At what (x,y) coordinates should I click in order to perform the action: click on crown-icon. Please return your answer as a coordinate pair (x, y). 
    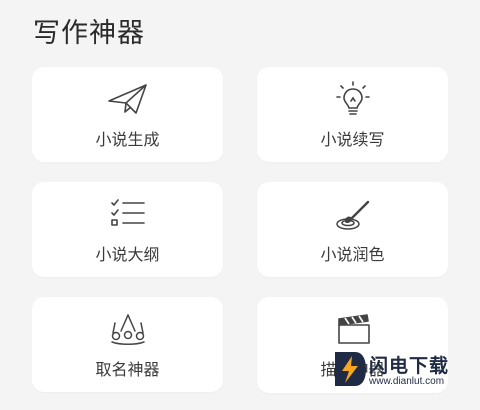
    Looking at the image, I should click on (128, 329).